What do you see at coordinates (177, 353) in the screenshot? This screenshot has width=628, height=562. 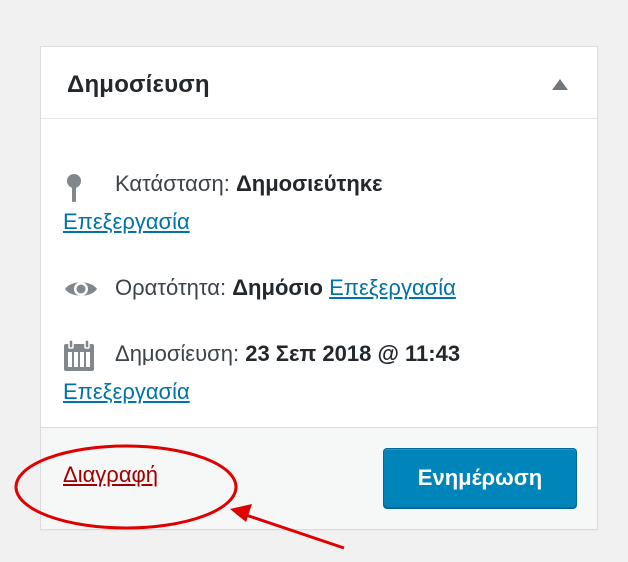 I see `publish-date-label: Δημοσίευση:` at bounding box center [177, 353].